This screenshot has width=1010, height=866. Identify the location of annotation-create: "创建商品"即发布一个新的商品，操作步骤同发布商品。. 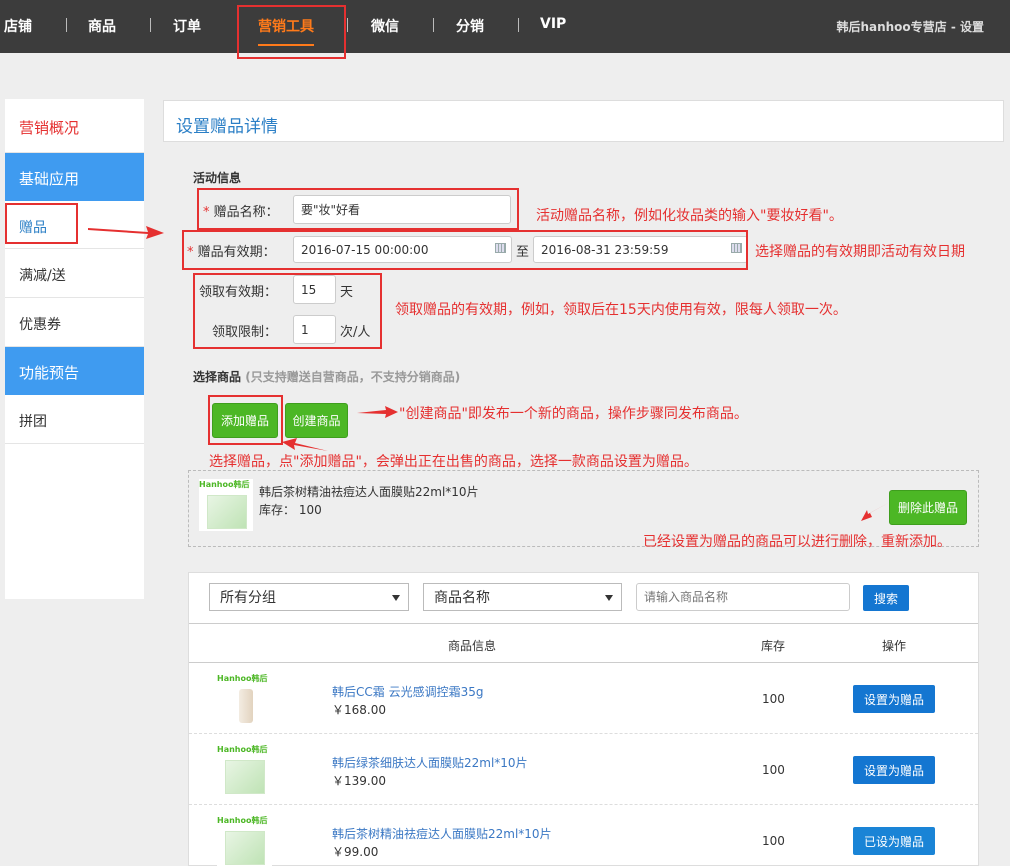
(573, 414).